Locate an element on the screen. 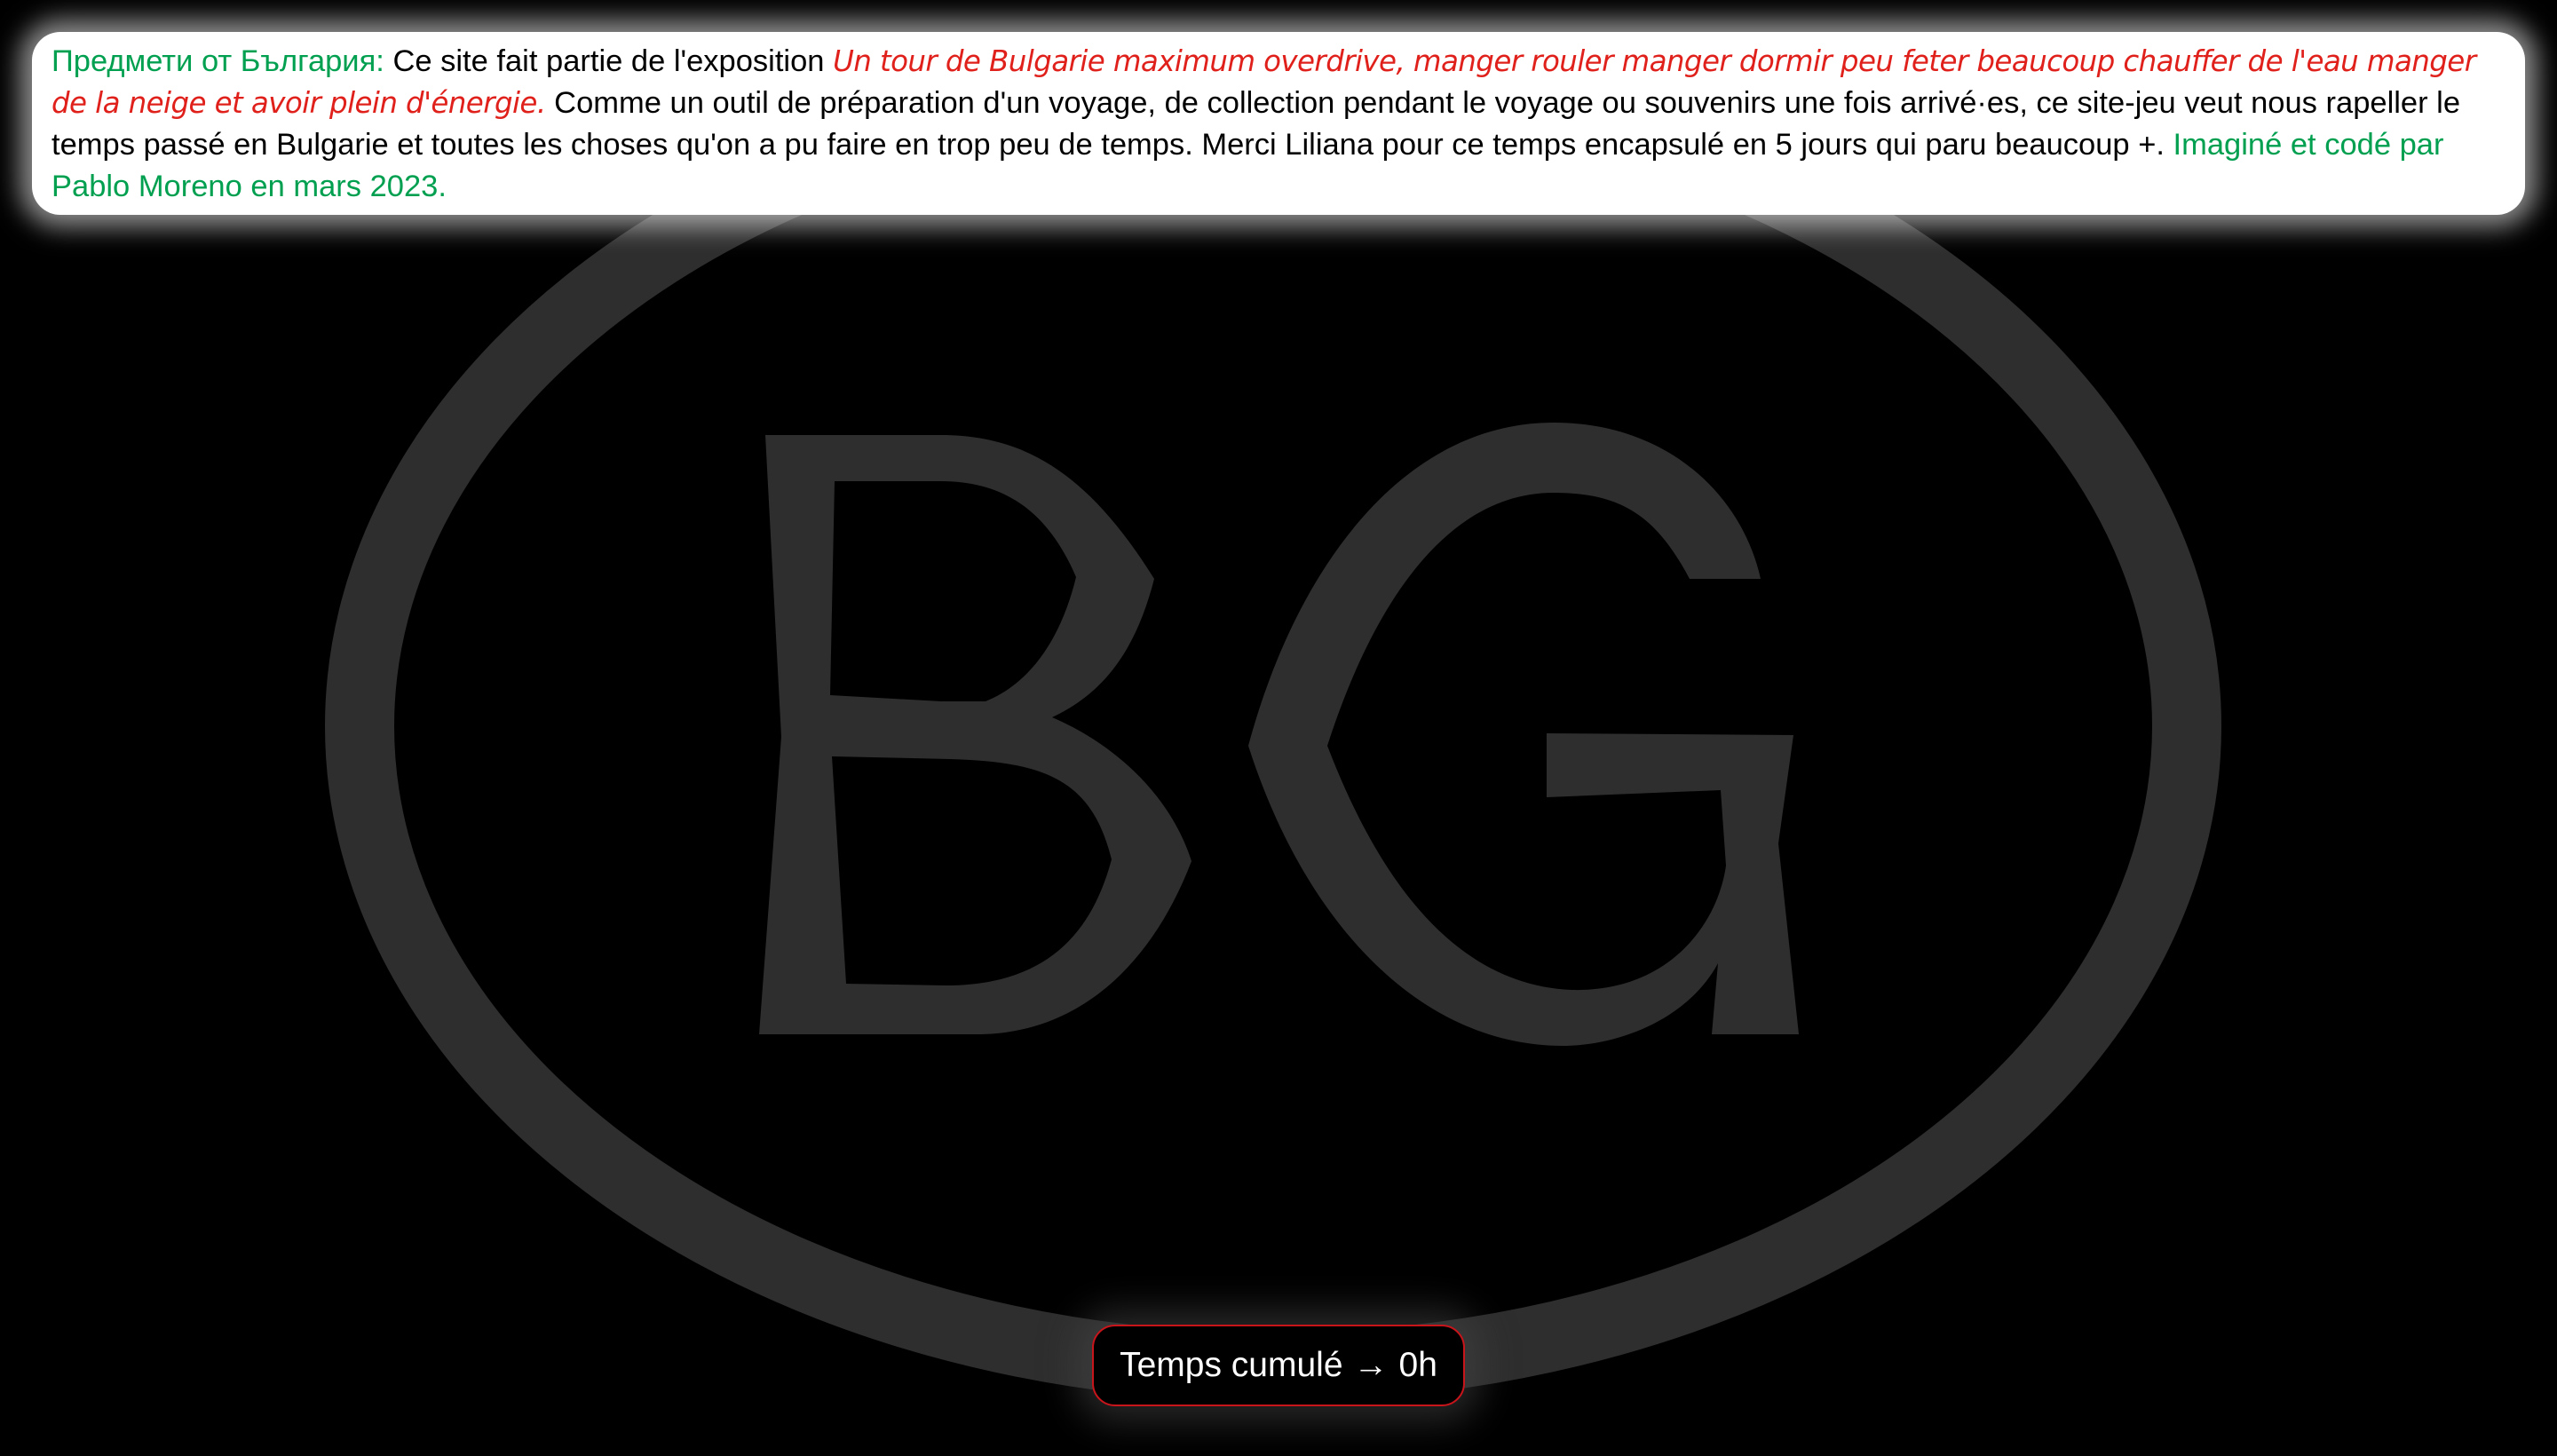 This screenshot has width=2557, height=1456. emblem-letter-b is located at coordinates (975, 734).